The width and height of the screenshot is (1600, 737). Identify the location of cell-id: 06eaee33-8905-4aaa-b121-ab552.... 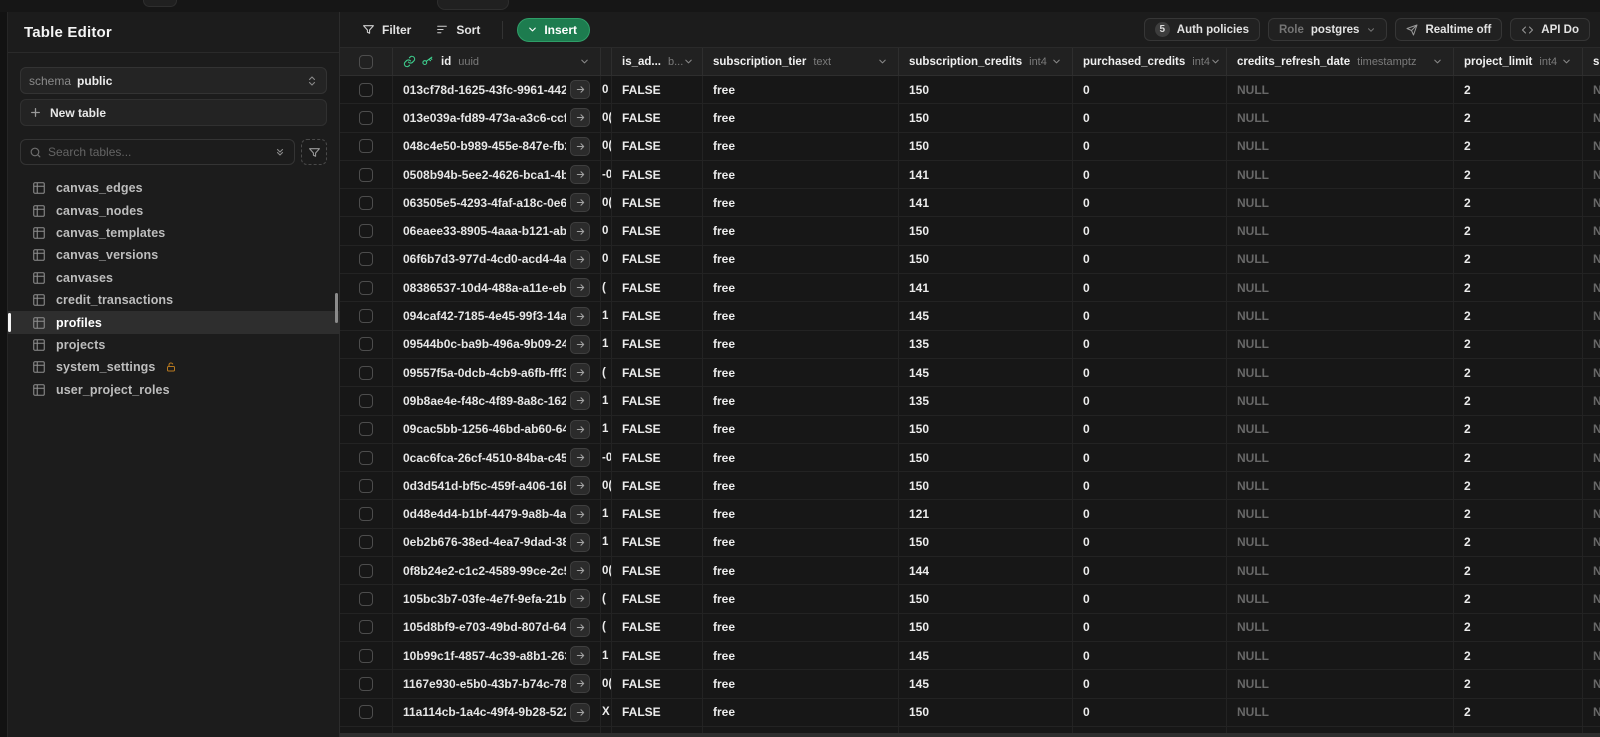
(497, 231).